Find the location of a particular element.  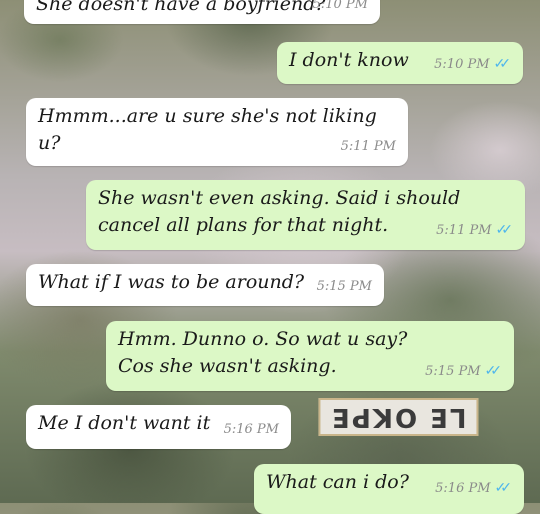

message-meta: 5:15 PM is located at coordinates (344, 286).